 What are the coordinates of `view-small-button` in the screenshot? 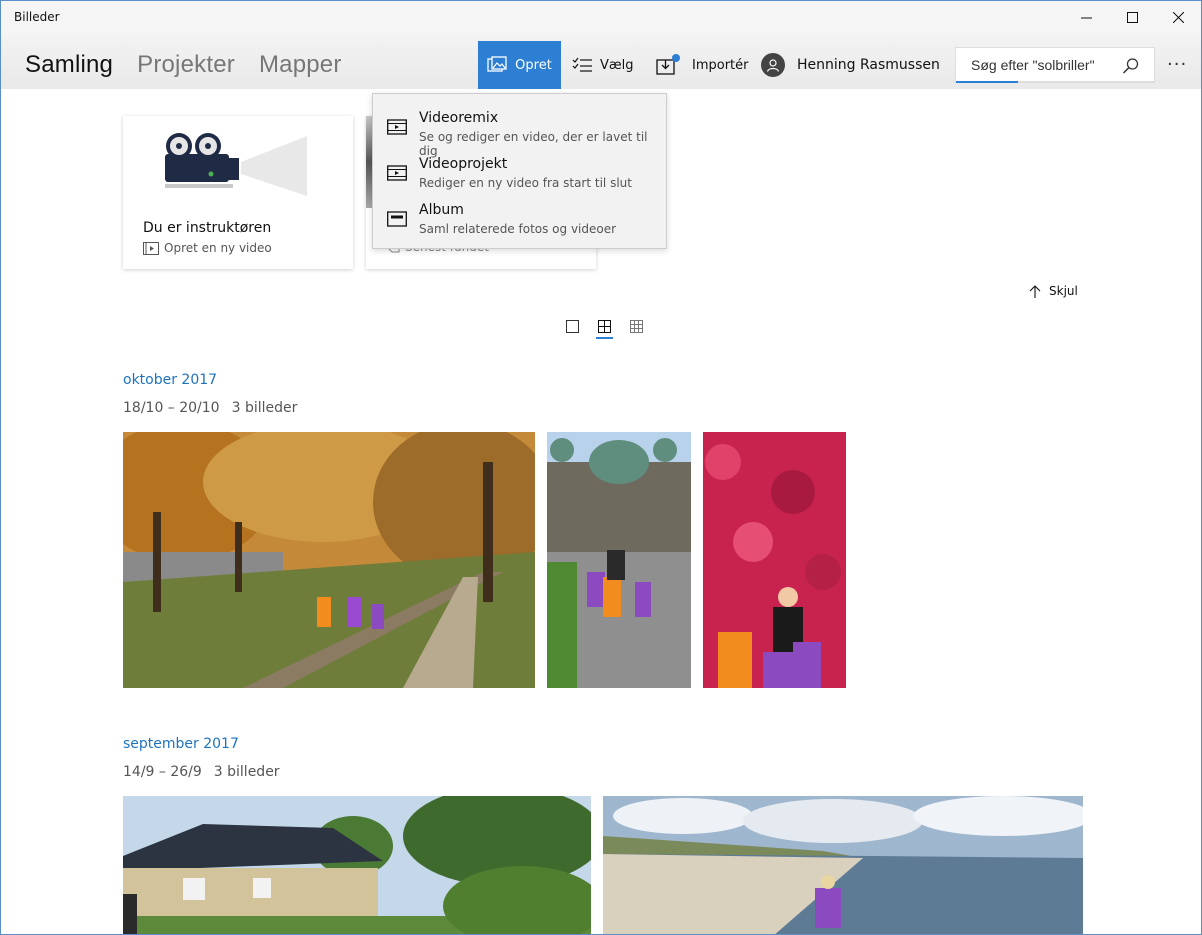 It's located at (637, 327).